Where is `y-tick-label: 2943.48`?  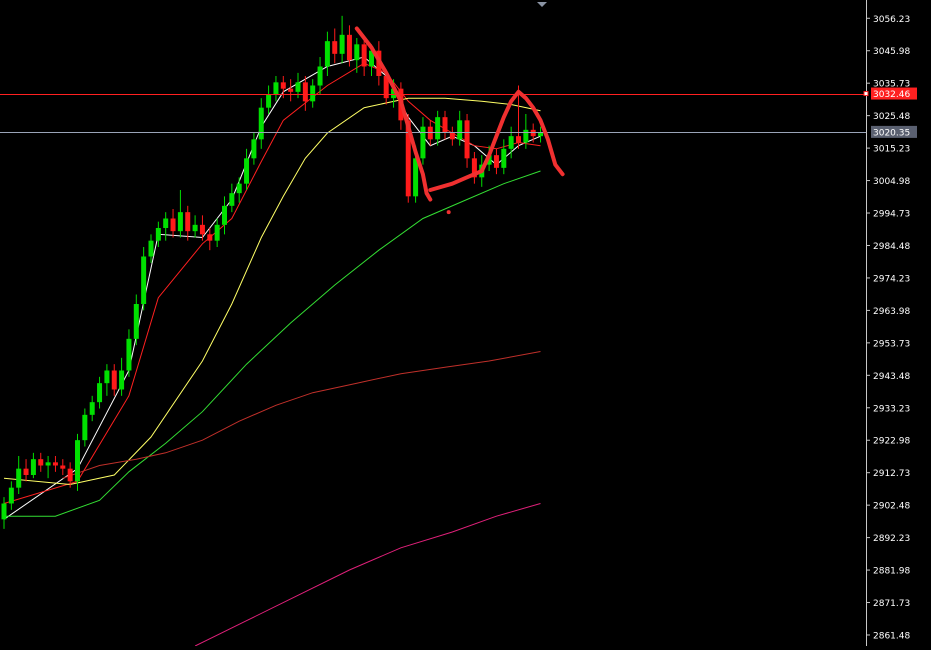
y-tick-label: 2943.48 is located at coordinates (891, 377).